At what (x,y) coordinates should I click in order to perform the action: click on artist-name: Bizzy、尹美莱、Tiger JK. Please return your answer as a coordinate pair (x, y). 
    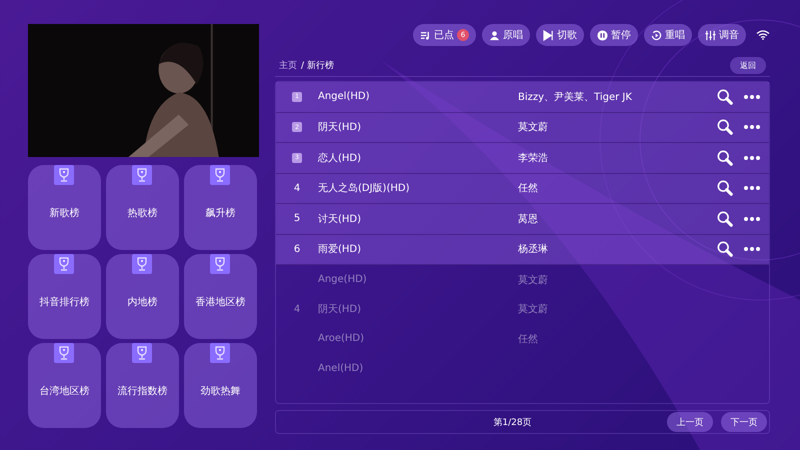
    Looking at the image, I should click on (575, 97).